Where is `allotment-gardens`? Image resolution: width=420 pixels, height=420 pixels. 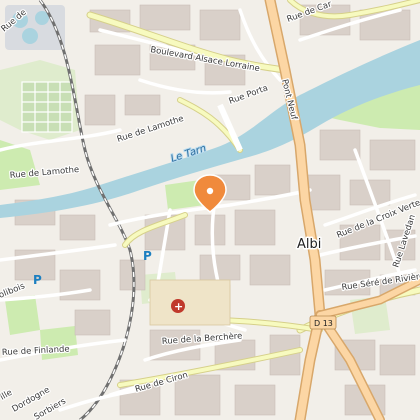 allotment-gardens is located at coordinates (47, 107).